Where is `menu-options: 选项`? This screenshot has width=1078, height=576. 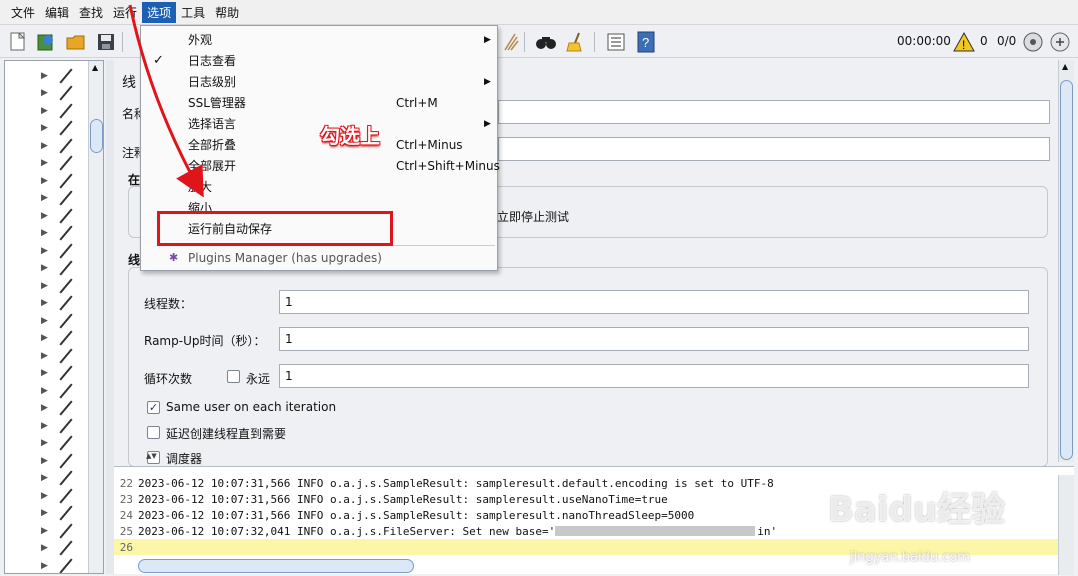 menu-options: 选项 is located at coordinates (159, 12).